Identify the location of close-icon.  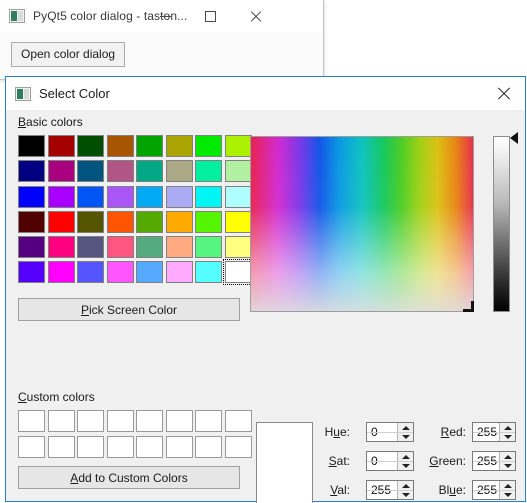
(503, 93).